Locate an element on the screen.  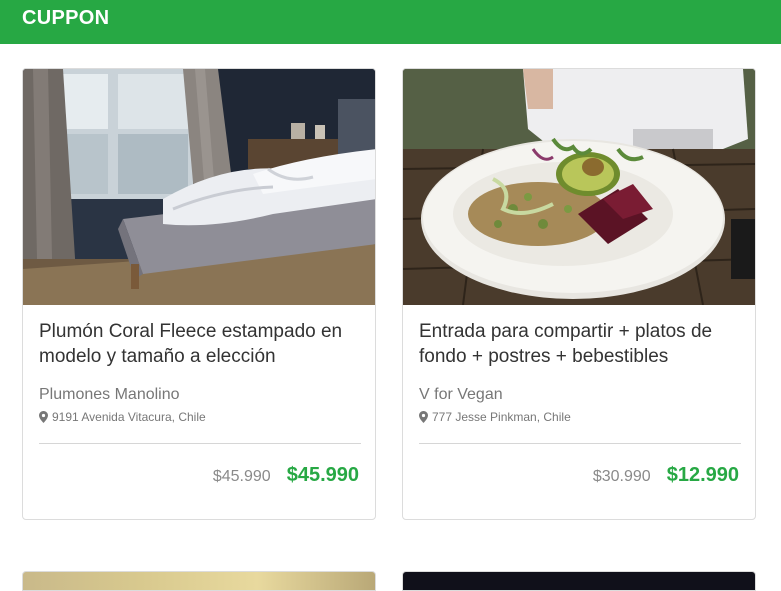
merchant-address: 777 Jesse Pinkman, Chile is located at coordinates (495, 417).